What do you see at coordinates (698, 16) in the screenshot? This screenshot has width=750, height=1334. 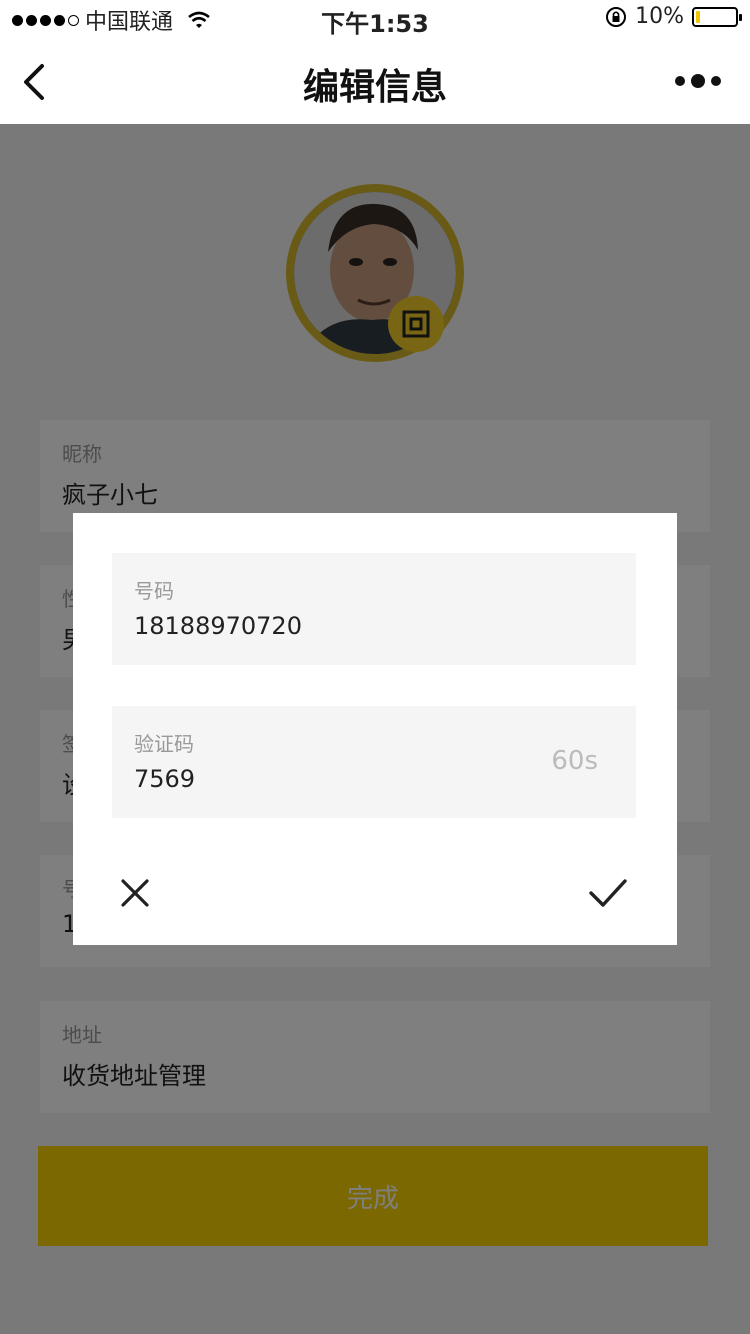 I see `battery-fill` at bounding box center [698, 16].